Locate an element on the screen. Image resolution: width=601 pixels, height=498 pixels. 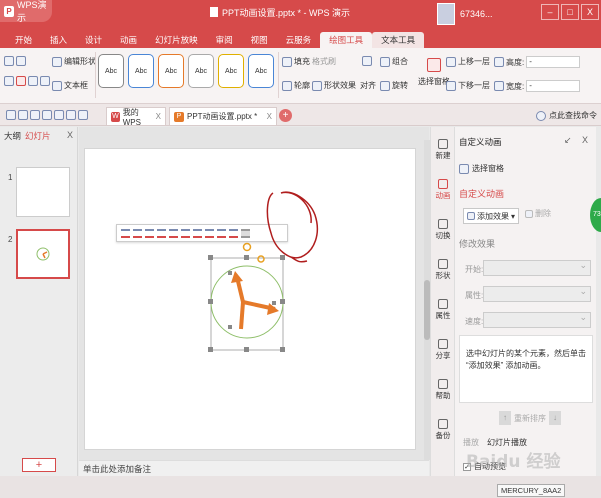
style-swatch-2: Abc is located at coordinates (141, 71).